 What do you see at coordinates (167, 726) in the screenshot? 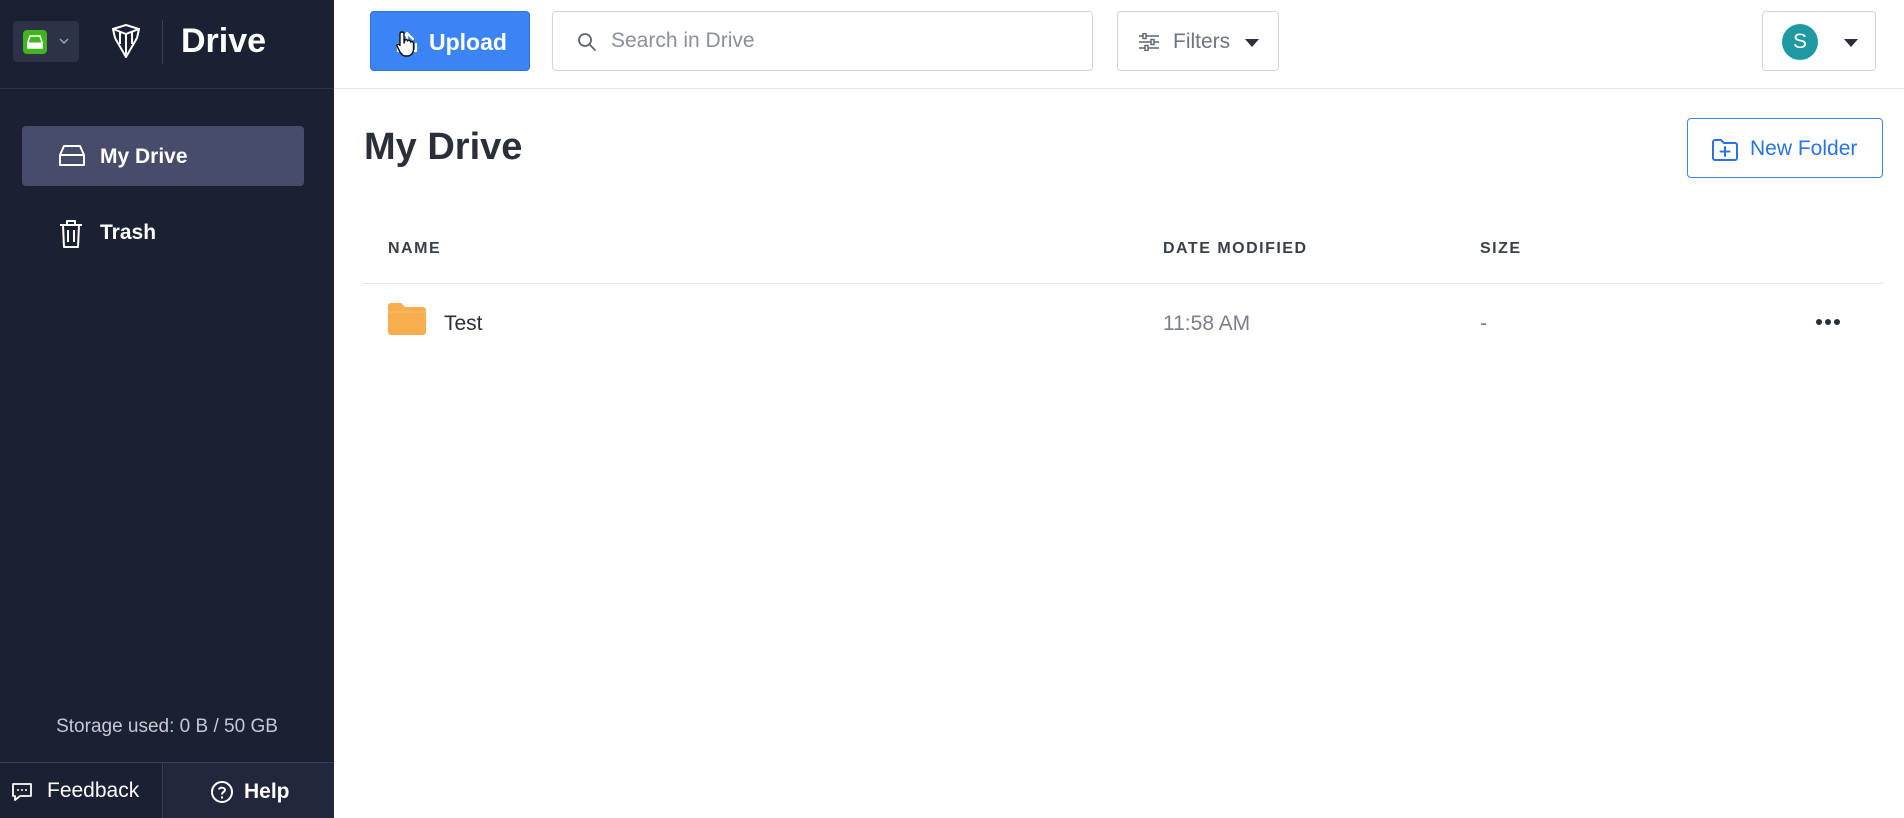
I see `storage-usage: Storage used: 0 B / 50 GB` at bounding box center [167, 726].